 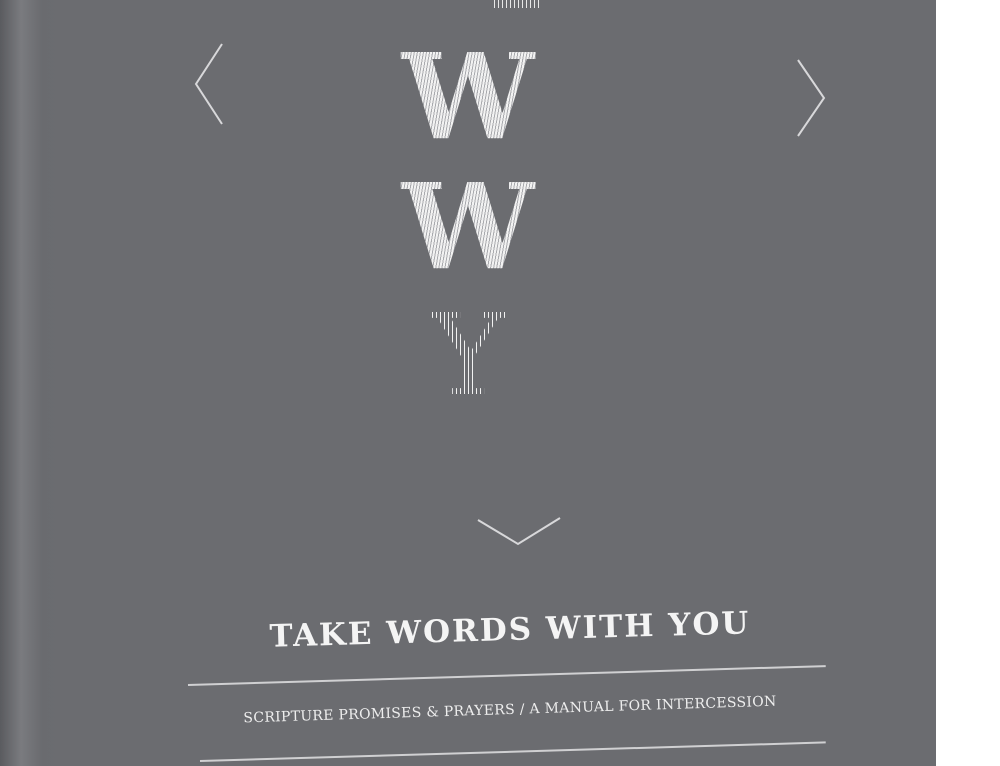 What do you see at coordinates (208, 84) in the screenshot?
I see `chevron-left-icon` at bounding box center [208, 84].